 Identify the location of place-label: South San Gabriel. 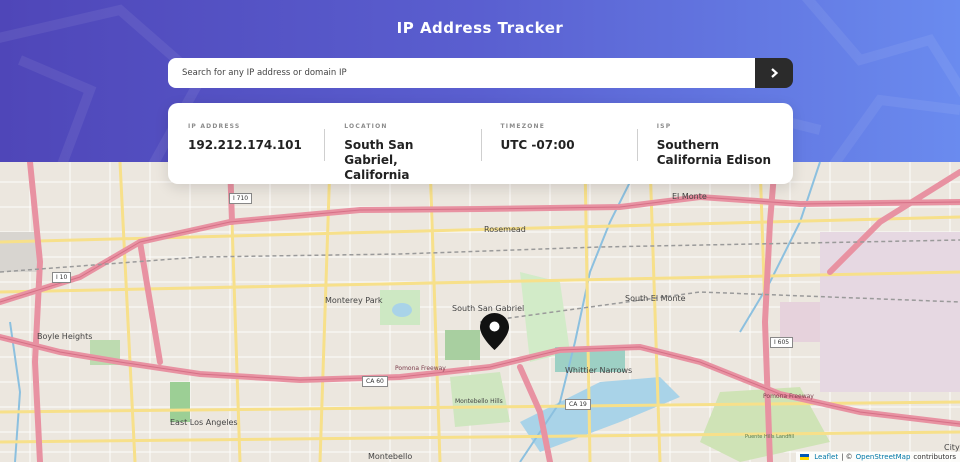
(488, 308).